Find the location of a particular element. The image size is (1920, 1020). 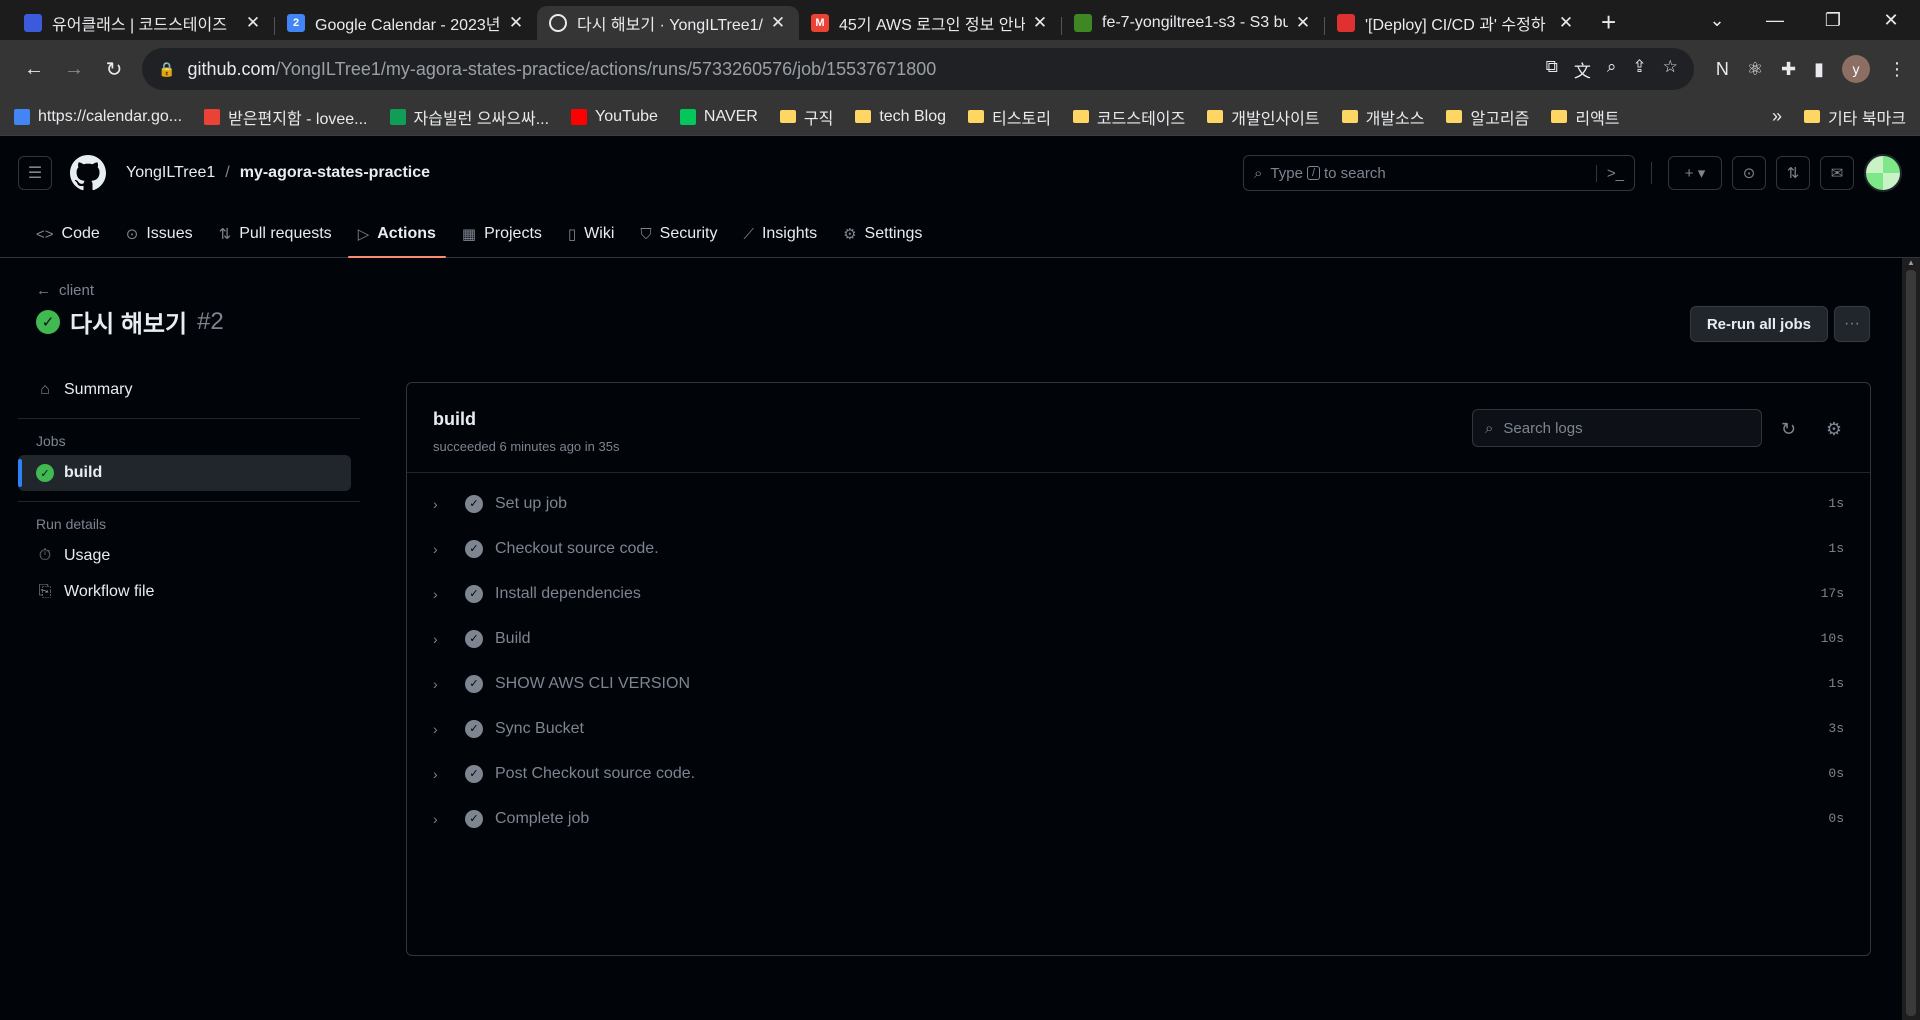

tab-pull-requests: ⇅ Pull requests is located at coordinates (275, 241).